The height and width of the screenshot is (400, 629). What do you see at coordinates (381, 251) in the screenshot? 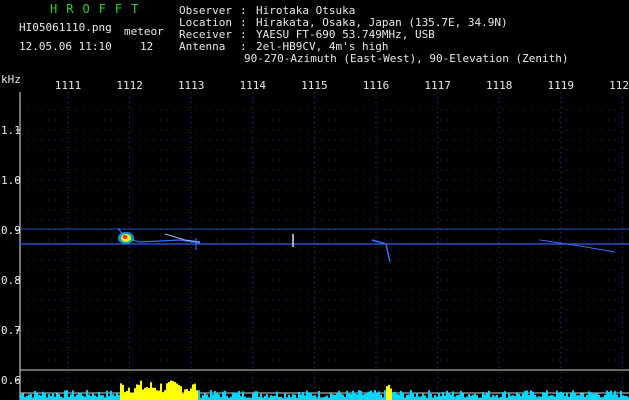
I see `meteor-trace` at bounding box center [381, 251].